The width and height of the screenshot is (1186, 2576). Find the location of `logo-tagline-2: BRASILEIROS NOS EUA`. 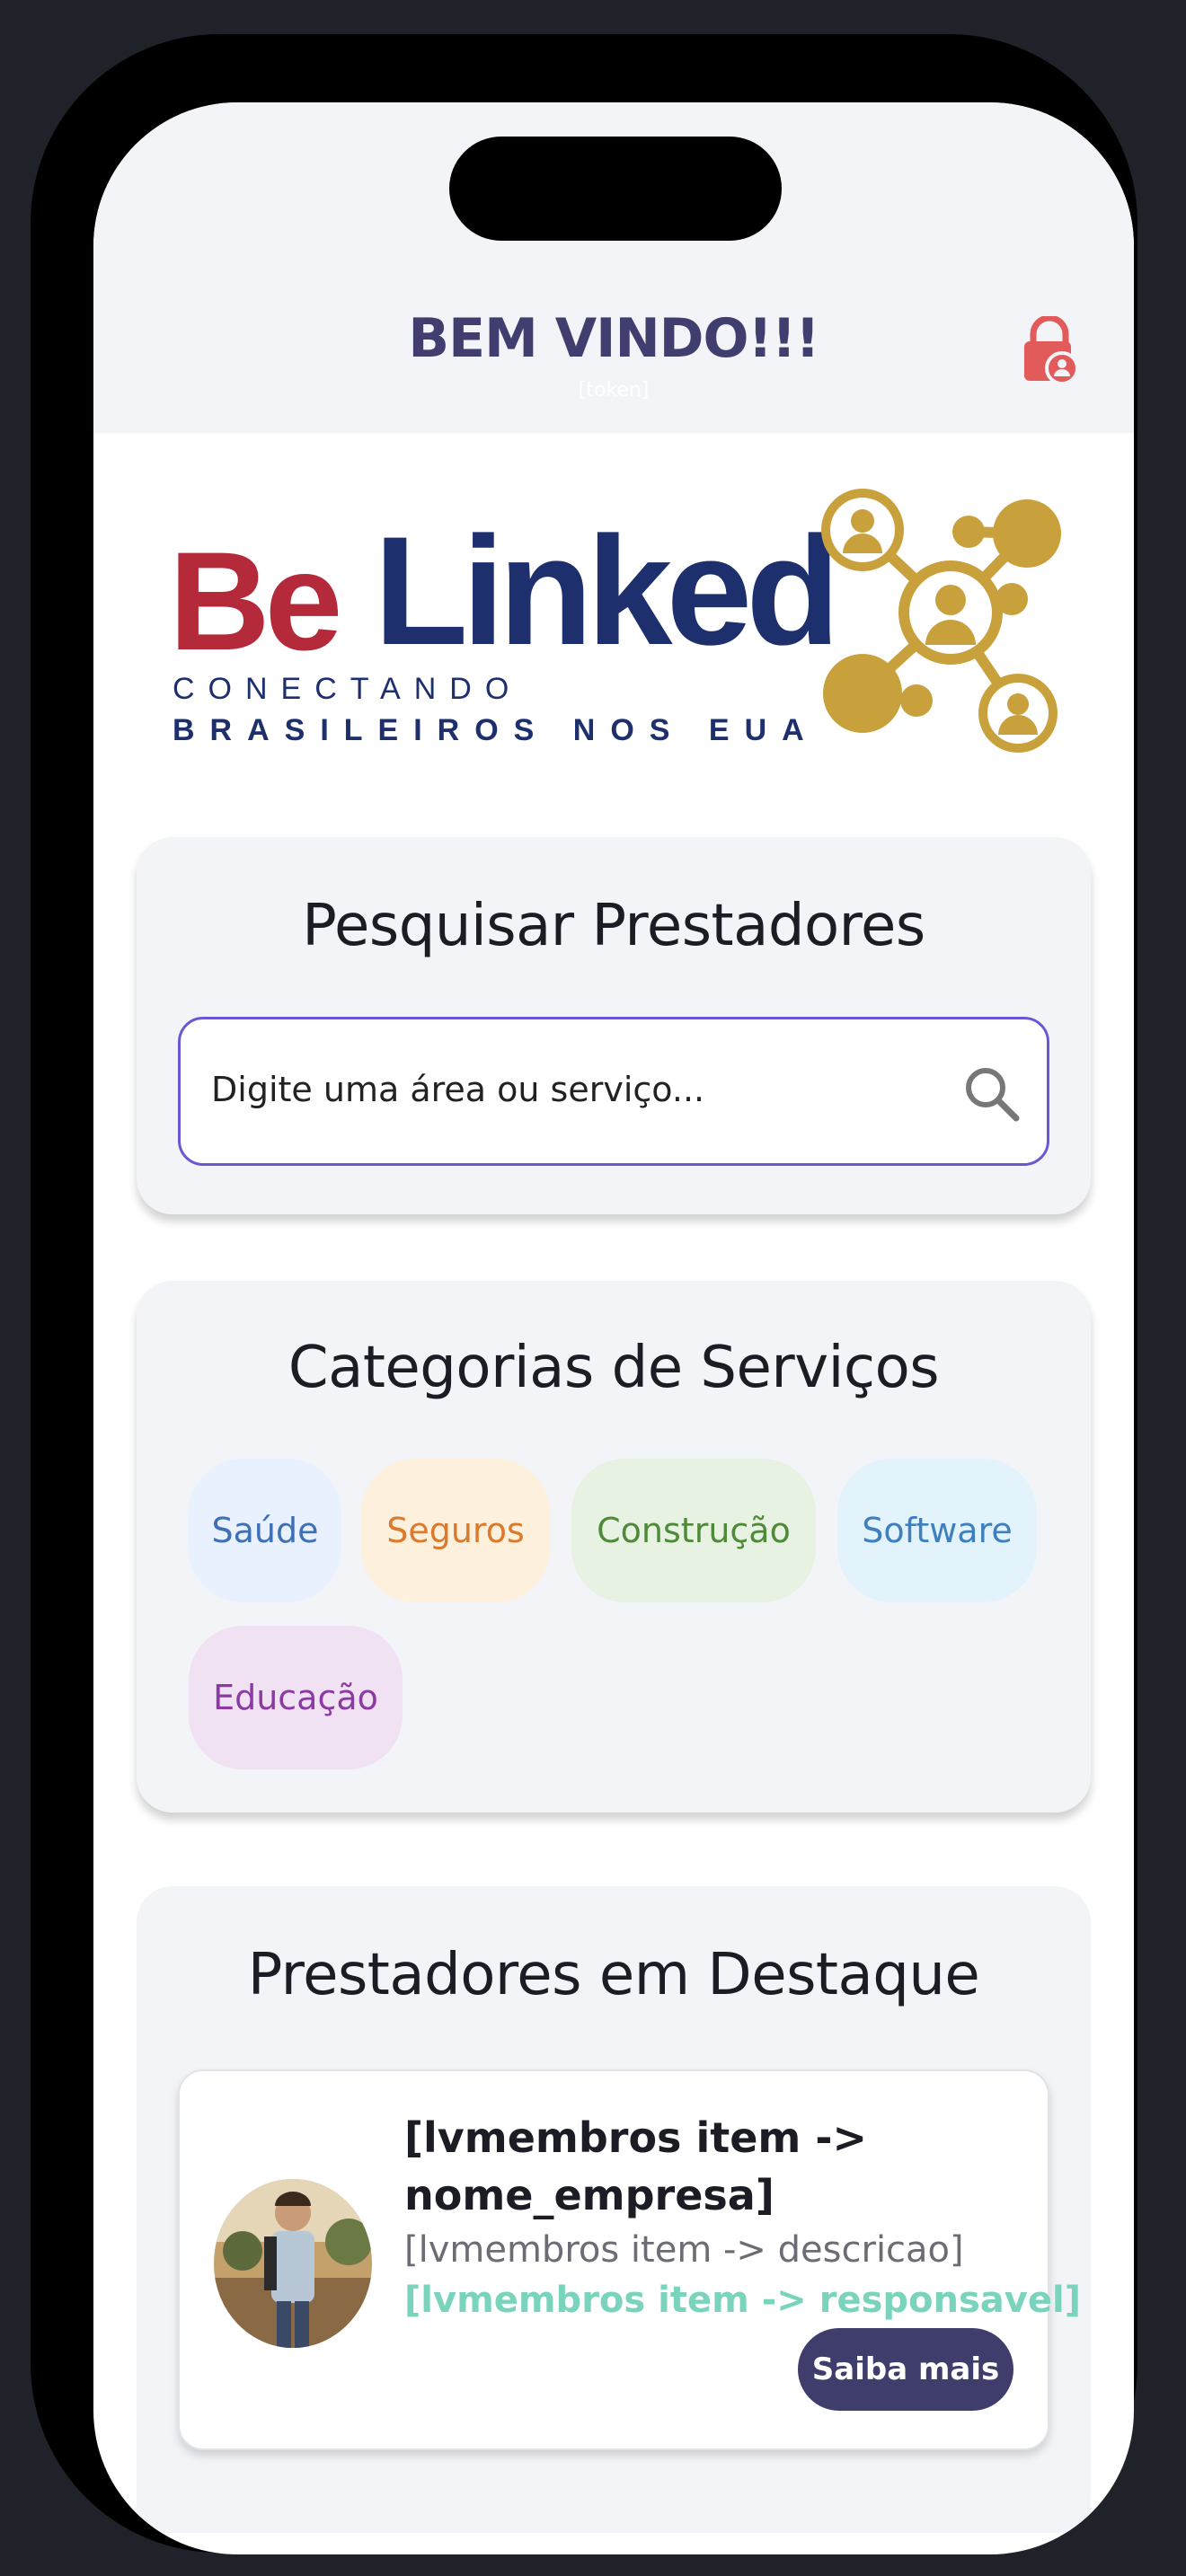

logo-tagline-2: BRASILEIROS NOS EUA is located at coordinates (496, 730).